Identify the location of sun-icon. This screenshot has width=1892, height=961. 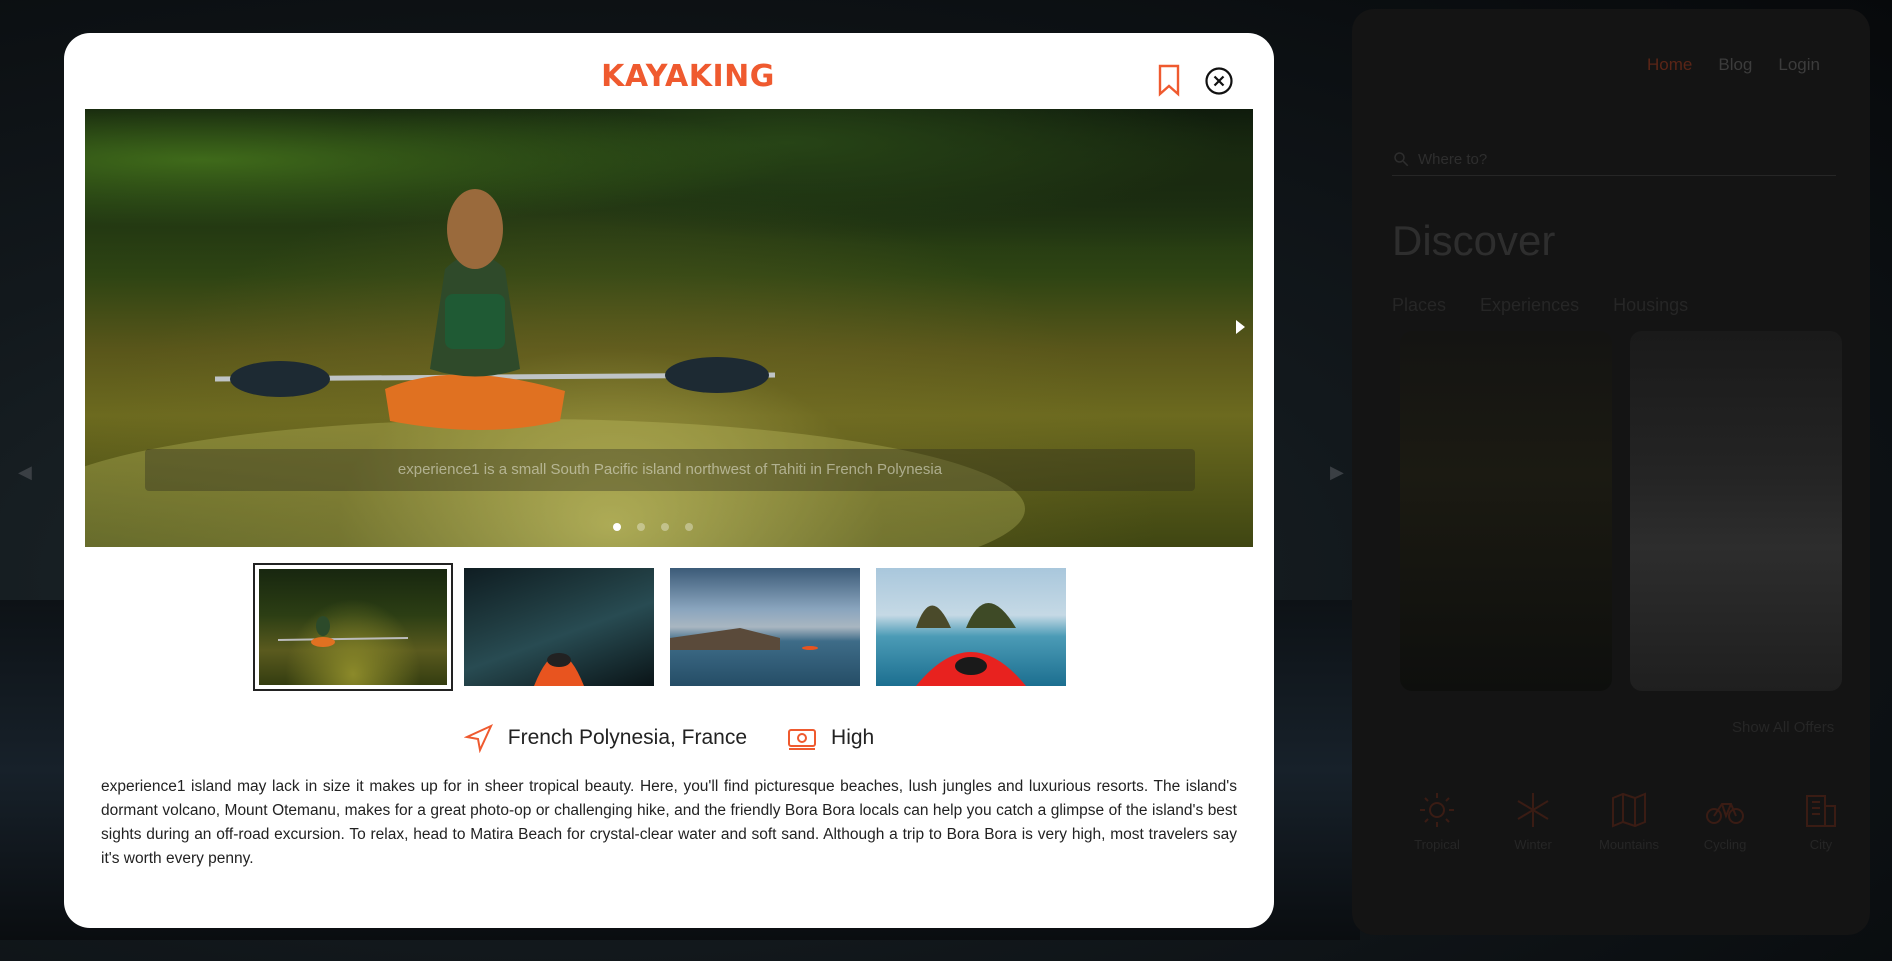
(1437, 810).